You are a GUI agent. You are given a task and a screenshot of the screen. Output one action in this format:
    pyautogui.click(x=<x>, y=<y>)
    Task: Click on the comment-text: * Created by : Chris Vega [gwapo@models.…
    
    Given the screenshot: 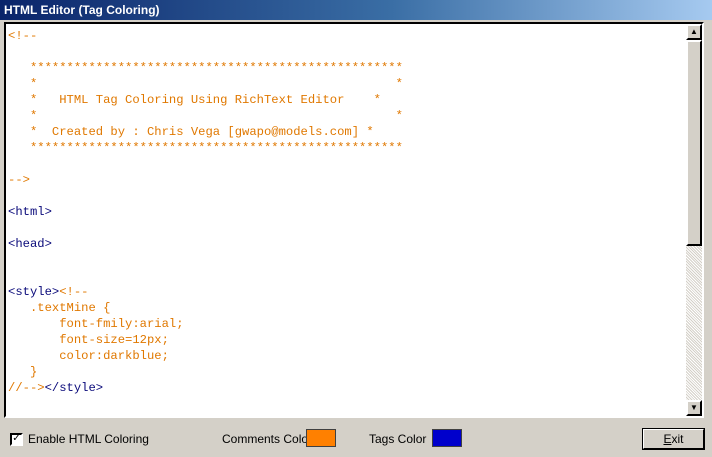 What is the action you would take?
    pyautogui.click(x=191, y=132)
    